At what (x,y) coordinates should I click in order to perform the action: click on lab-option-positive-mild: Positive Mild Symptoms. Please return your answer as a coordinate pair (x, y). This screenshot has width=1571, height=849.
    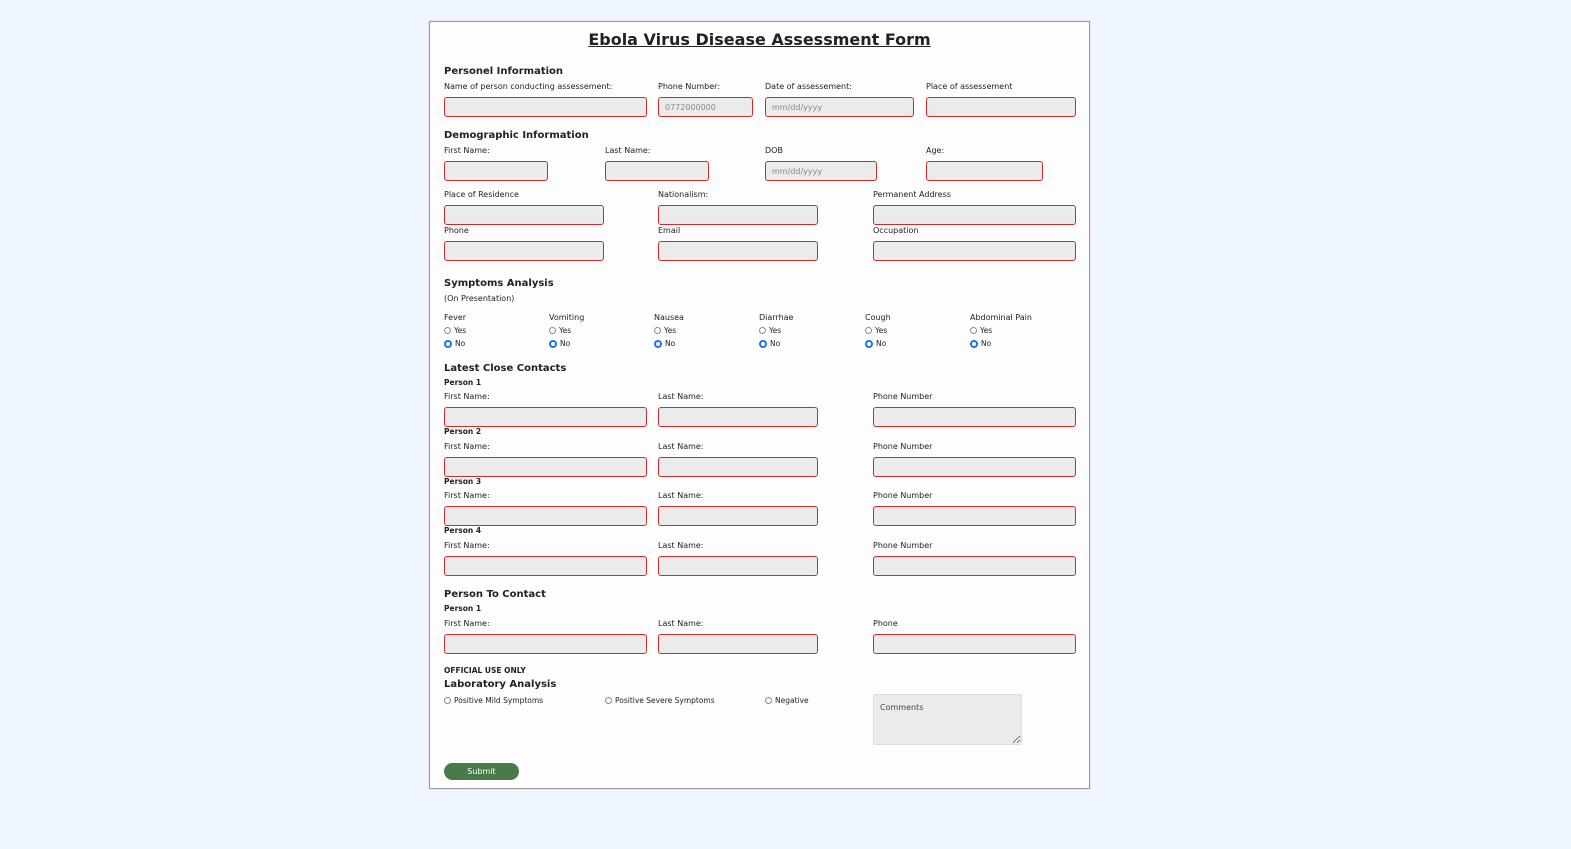
    Looking at the image, I should click on (493, 700).